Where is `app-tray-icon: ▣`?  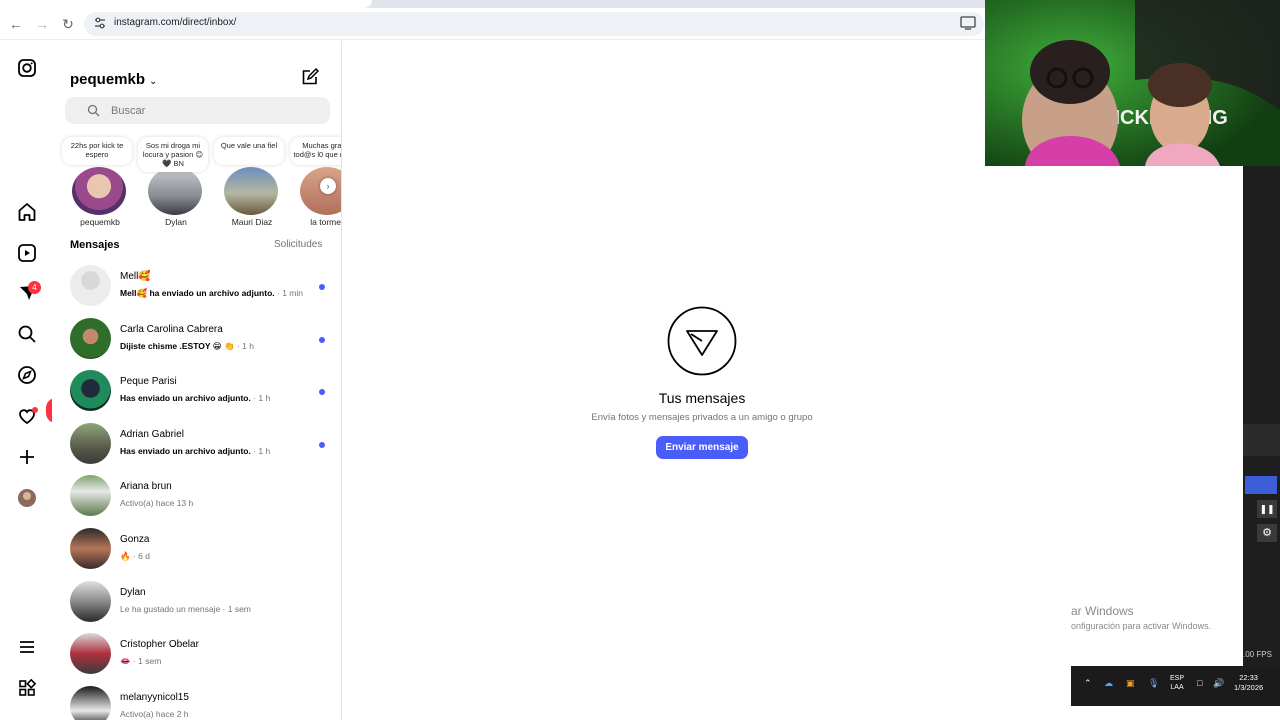 app-tray-icon: ▣ is located at coordinates (1130, 683).